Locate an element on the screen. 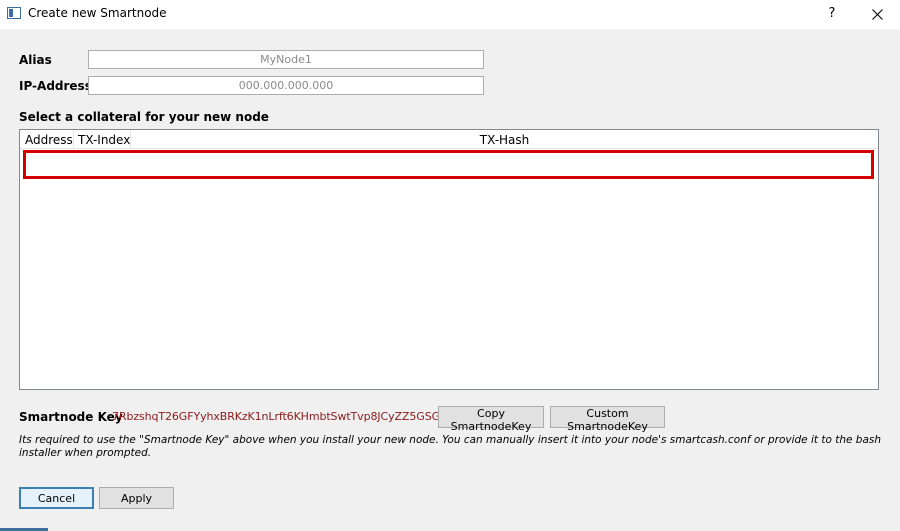 This screenshot has height=531, width=900. ip-address-label: IP-Address is located at coordinates (55, 86).